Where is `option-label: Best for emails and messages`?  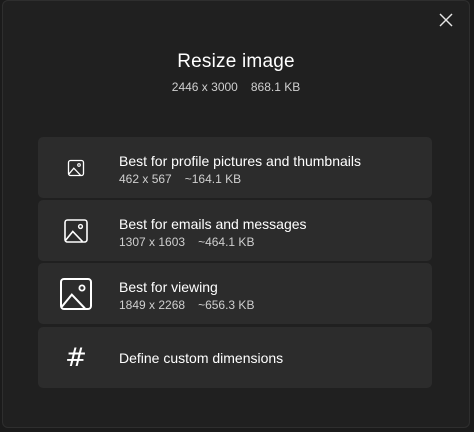
option-label: Best for emails and messages is located at coordinates (213, 224).